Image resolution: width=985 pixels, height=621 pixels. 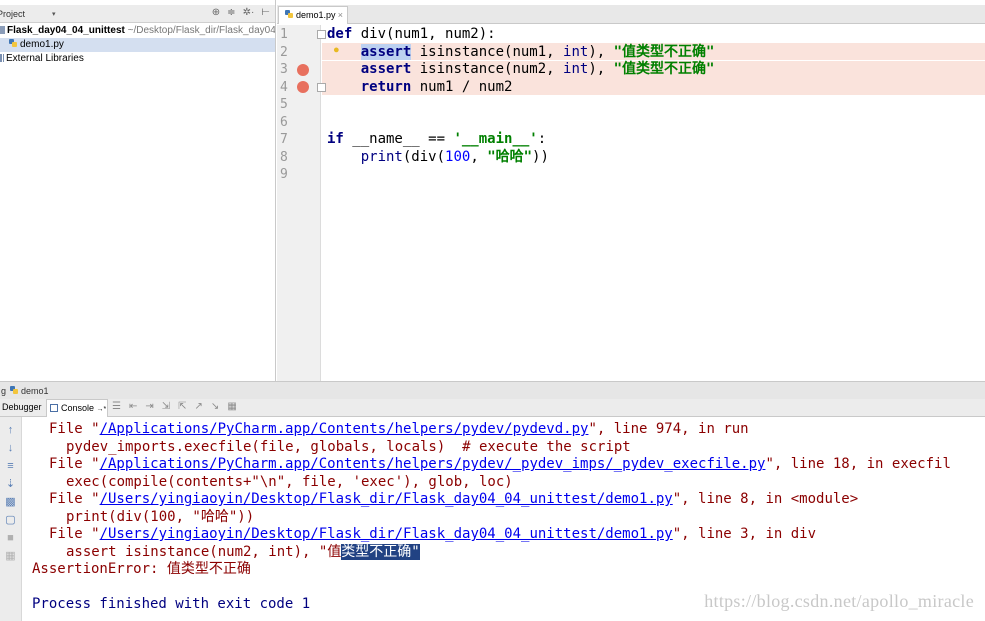 I want to click on step-into-icon: ⇥, so click(x=149, y=406).